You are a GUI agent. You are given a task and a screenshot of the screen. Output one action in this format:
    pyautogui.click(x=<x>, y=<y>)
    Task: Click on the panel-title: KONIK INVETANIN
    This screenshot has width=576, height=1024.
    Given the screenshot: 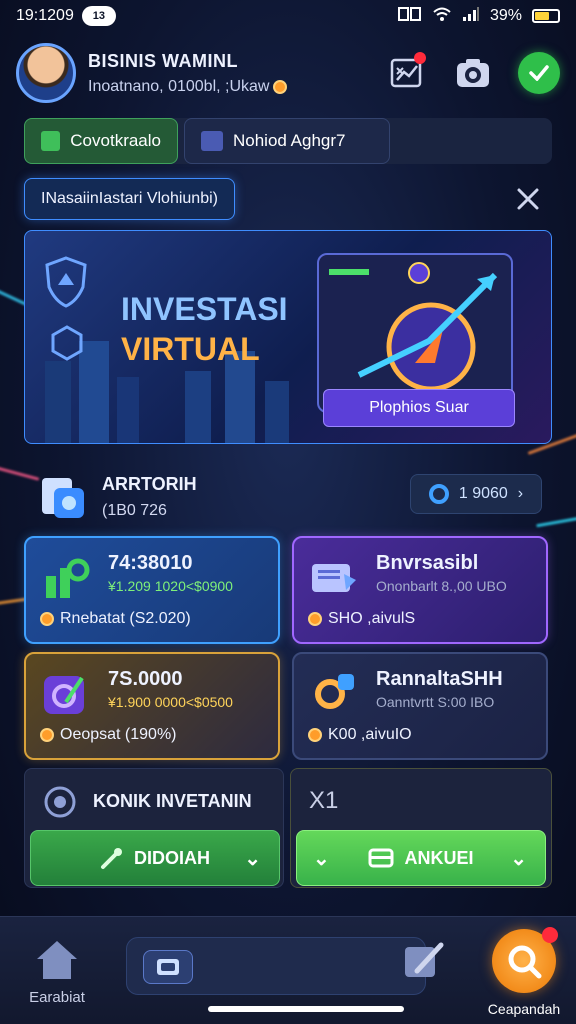 What is the action you would take?
    pyautogui.click(x=172, y=801)
    